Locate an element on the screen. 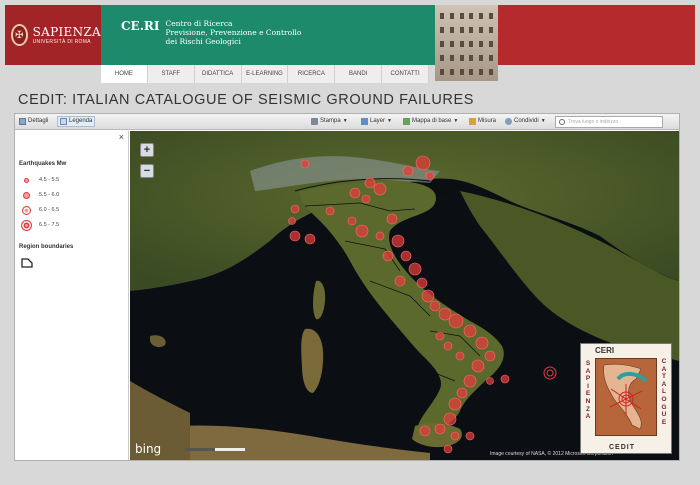 This screenshot has height=485, width=700. nav-staff: STAFF is located at coordinates (171, 74).